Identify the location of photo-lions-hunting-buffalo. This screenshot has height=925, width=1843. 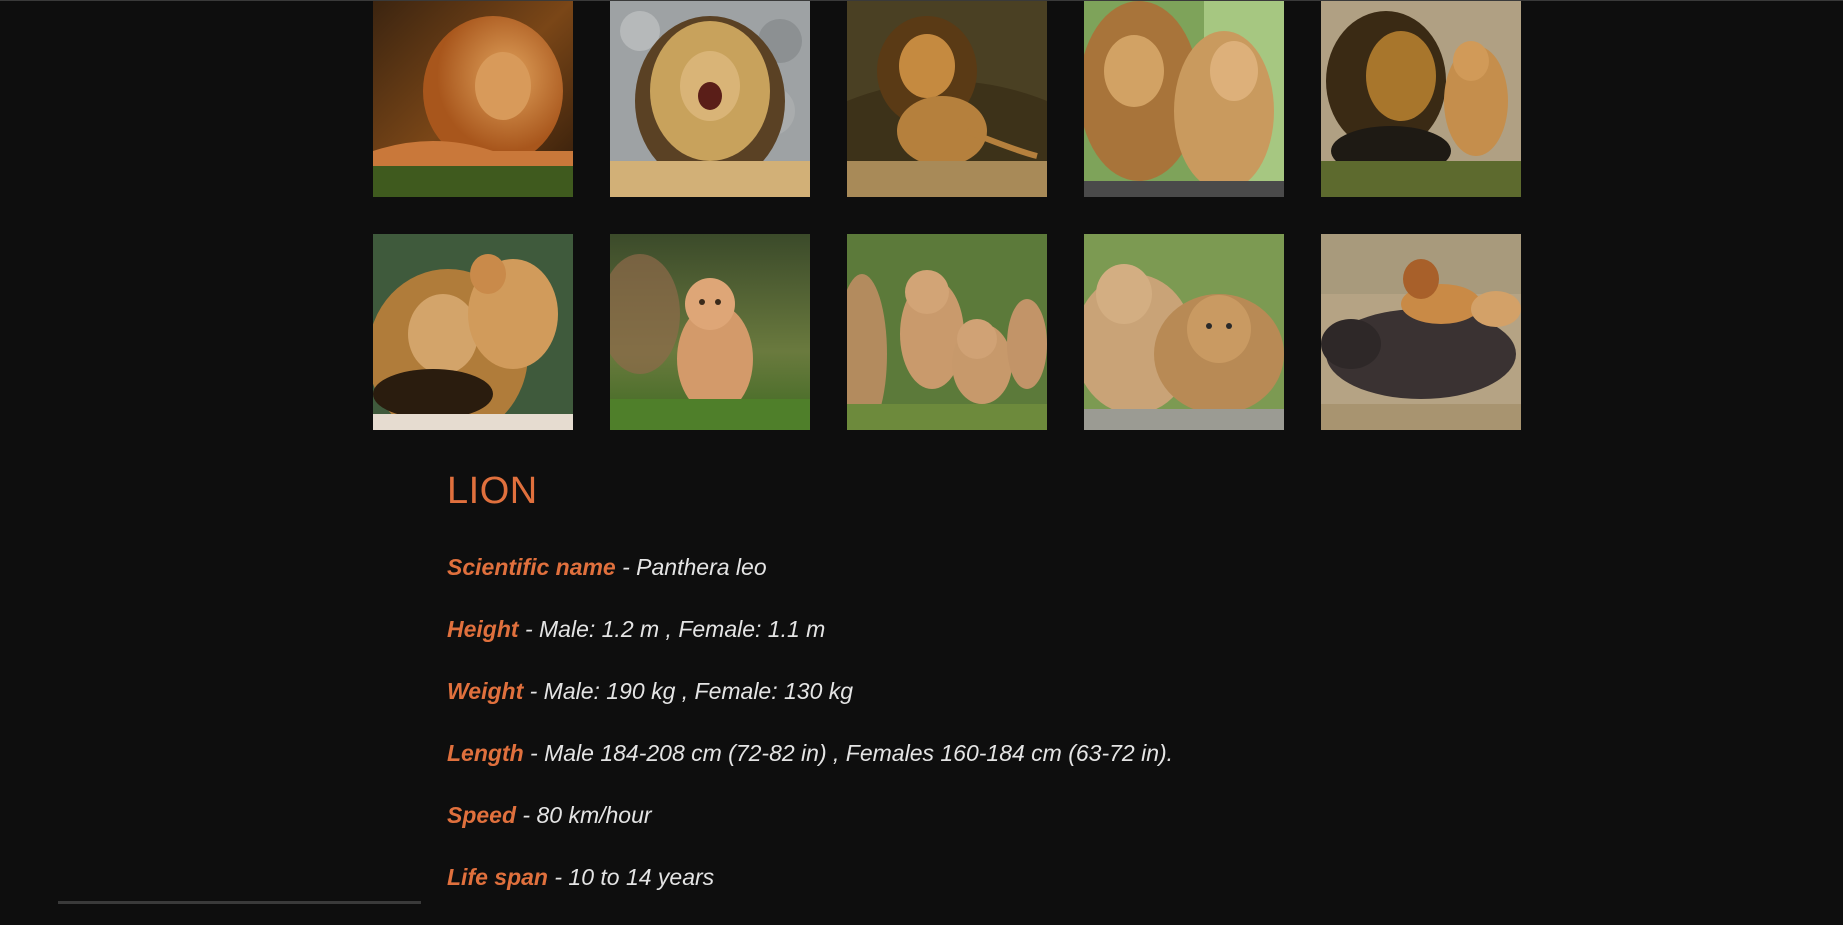
(1421, 332).